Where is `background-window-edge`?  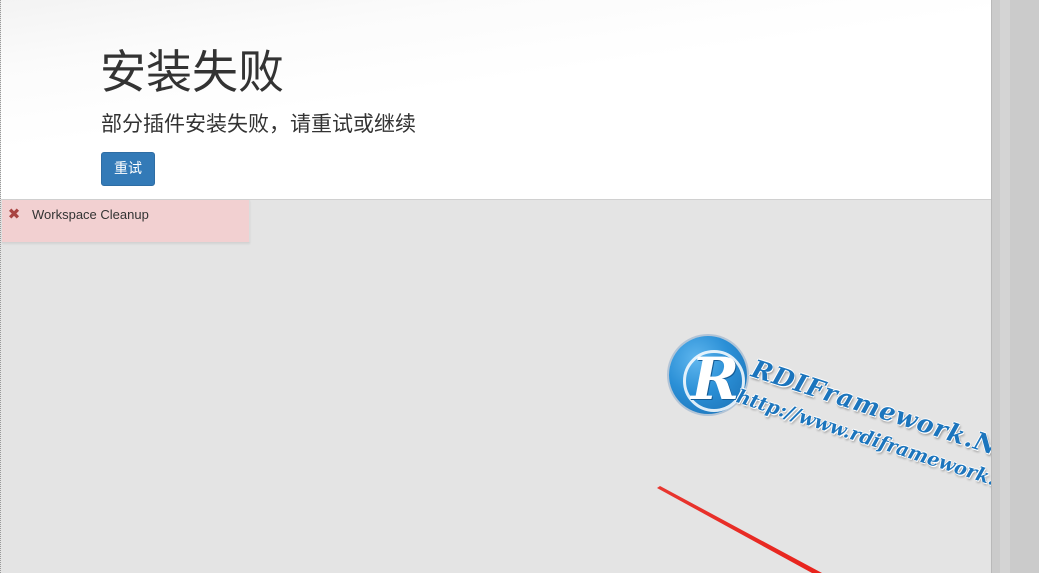 background-window-edge is located at coordinates (1015, 286).